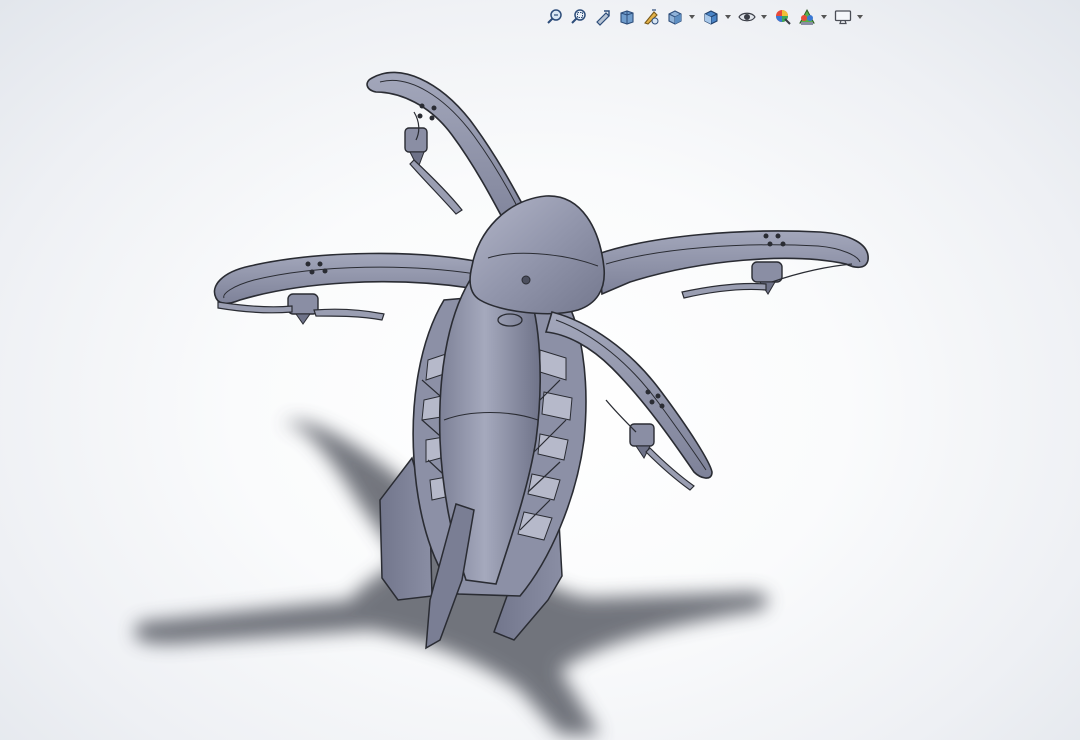 The image size is (1080, 740). What do you see at coordinates (823, 17) in the screenshot?
I see `apply-scene-dropdown-icon` at bounding box center [823, 17].